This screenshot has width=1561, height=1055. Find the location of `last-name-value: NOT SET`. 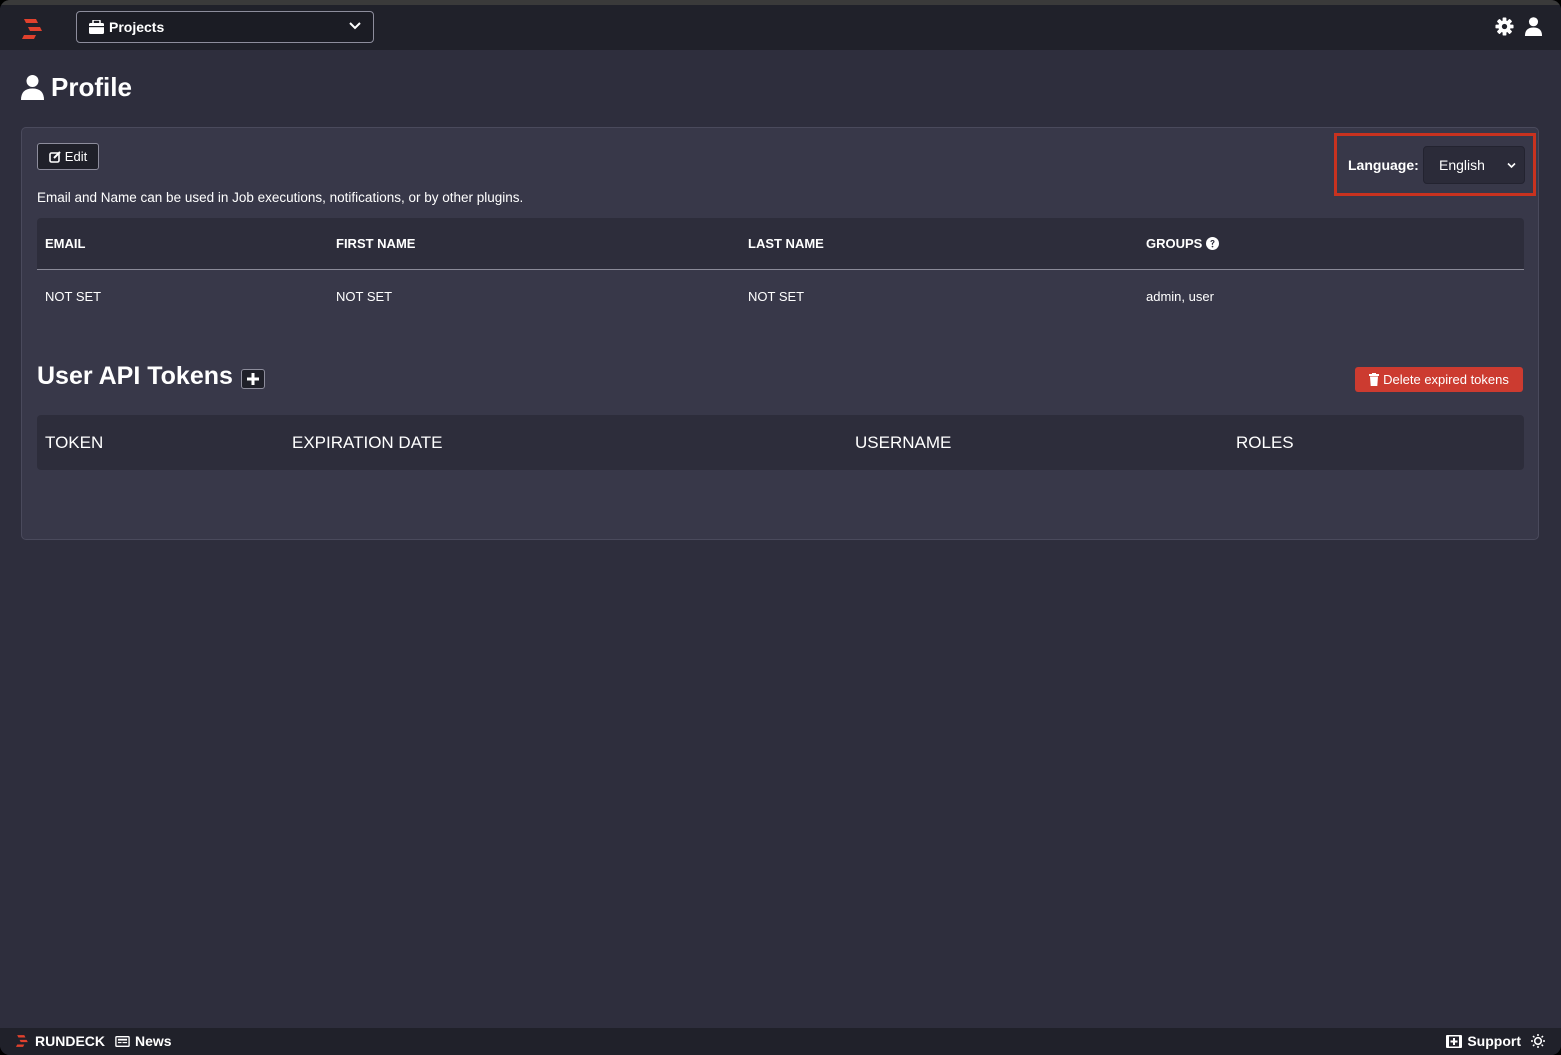

last-name-value: NOT SET is located at coordinates (776, 296).